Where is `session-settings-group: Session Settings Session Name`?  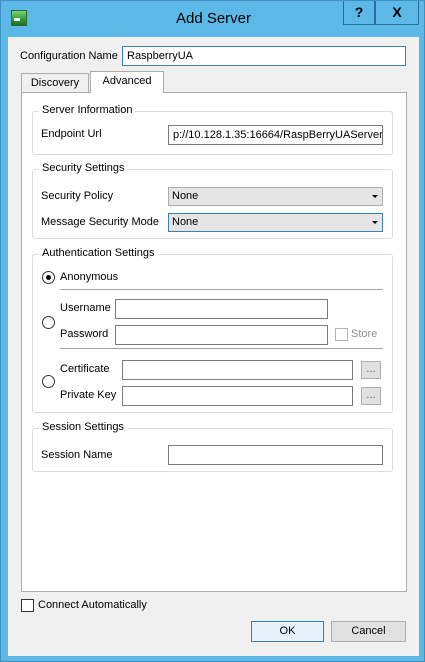
session-settings-group: Session Settings Session Name is located at coordinates (212, 446).